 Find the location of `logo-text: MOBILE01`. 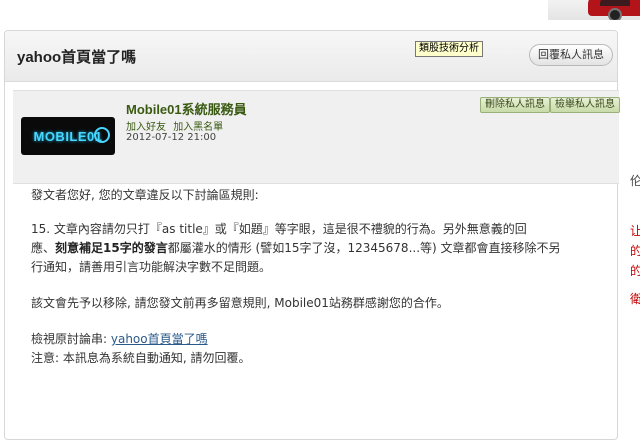

logo-text: MOBILE01 is located at coordinates (68, 136).